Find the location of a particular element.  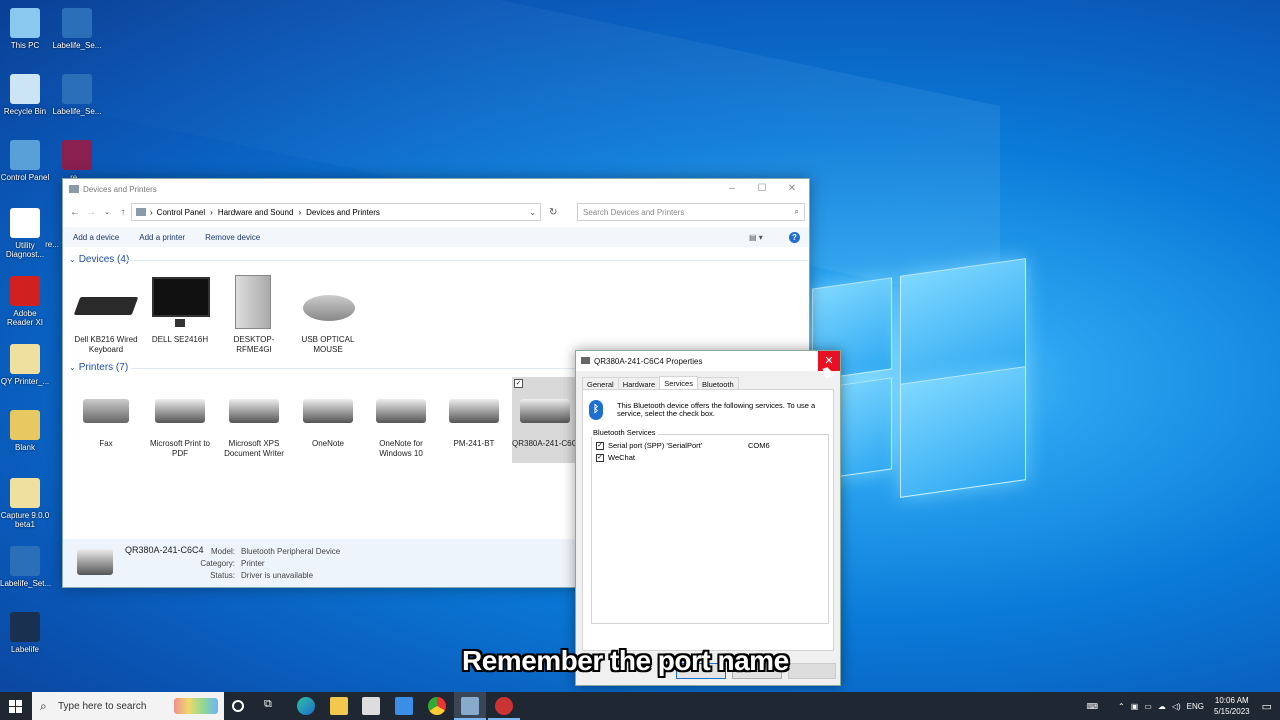

help-icon: ? is located at coordinates (794, 237).